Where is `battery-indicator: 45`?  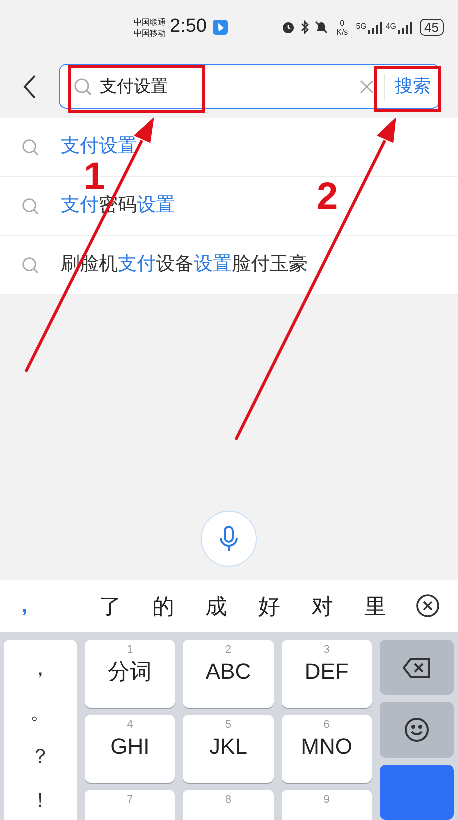
battery-indicator: 45 is located at coordinates (432, 27).